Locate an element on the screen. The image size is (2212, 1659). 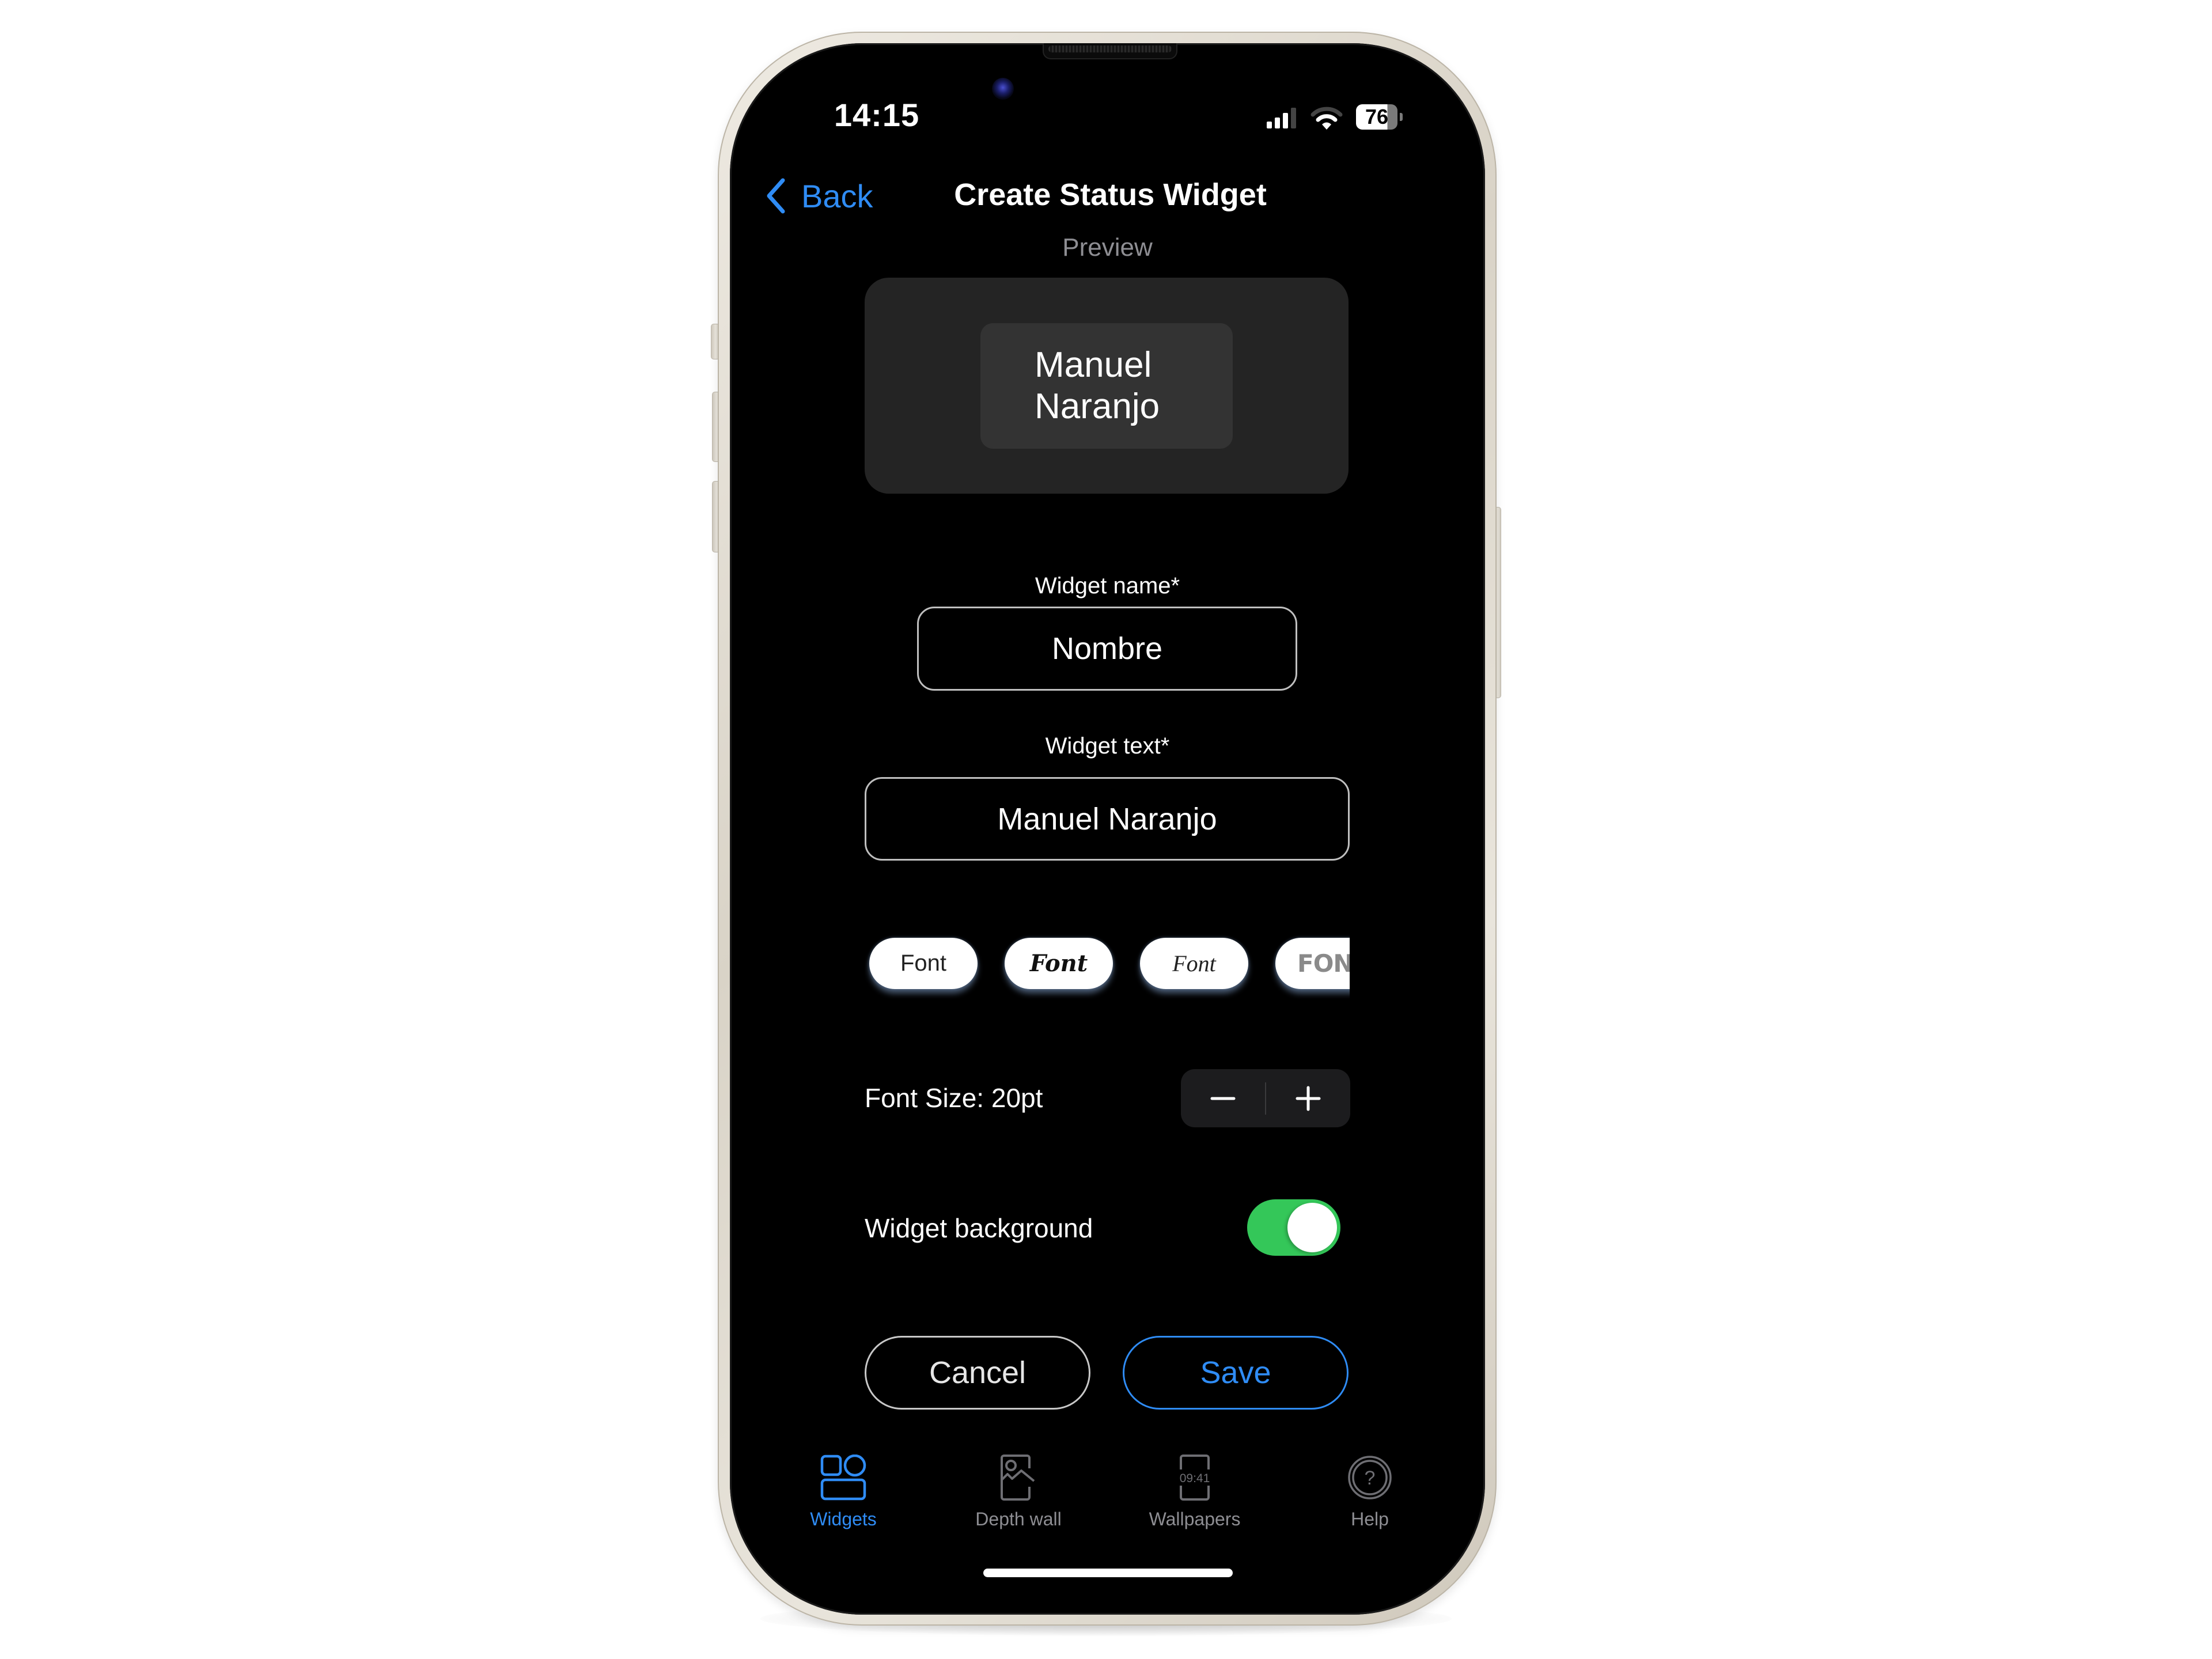
font-option-script: Font is located at coordinates (1194, 963).